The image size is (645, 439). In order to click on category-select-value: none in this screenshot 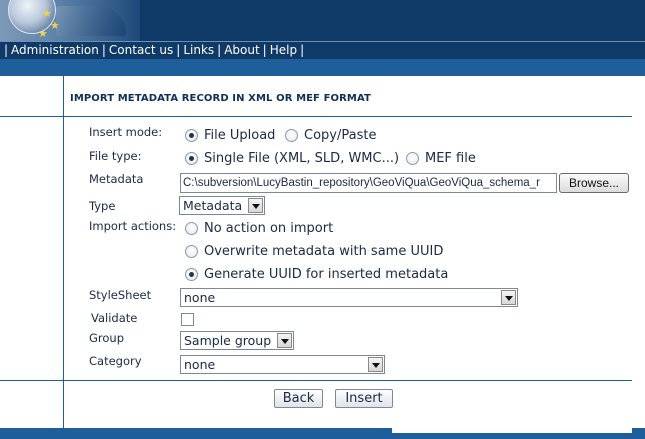, I will do `click(200, 364)`.